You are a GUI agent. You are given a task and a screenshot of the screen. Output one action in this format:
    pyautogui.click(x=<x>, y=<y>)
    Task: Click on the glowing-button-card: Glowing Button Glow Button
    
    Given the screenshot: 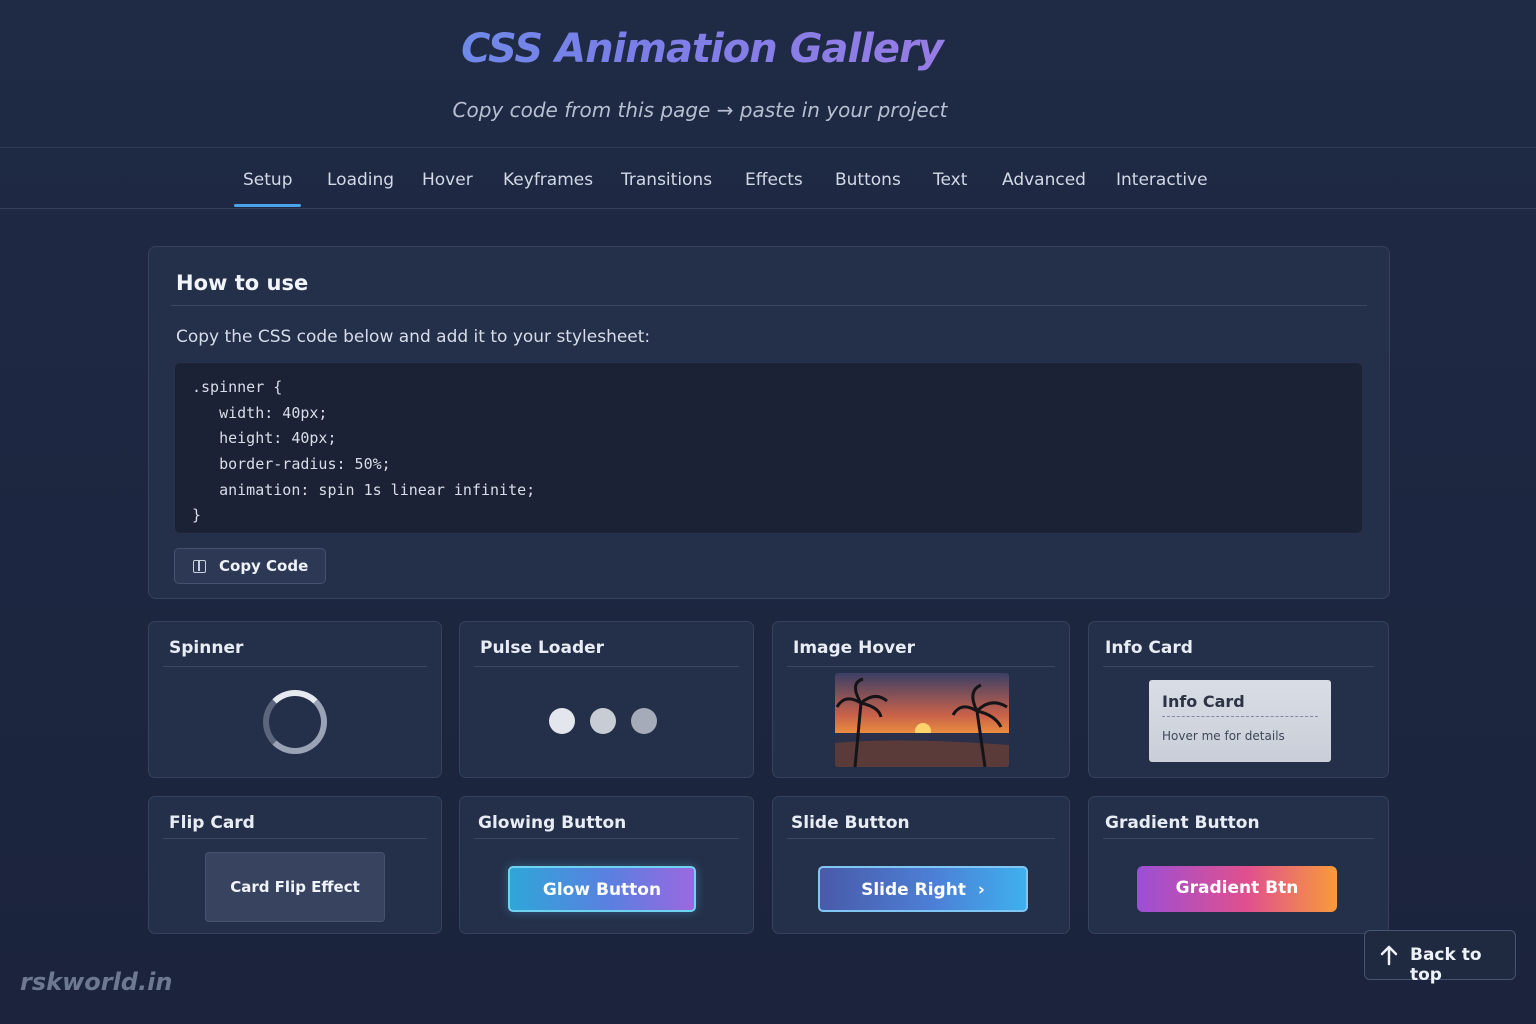 What is the action you would take?
    pyautogui.click(x=606, y=865)
    